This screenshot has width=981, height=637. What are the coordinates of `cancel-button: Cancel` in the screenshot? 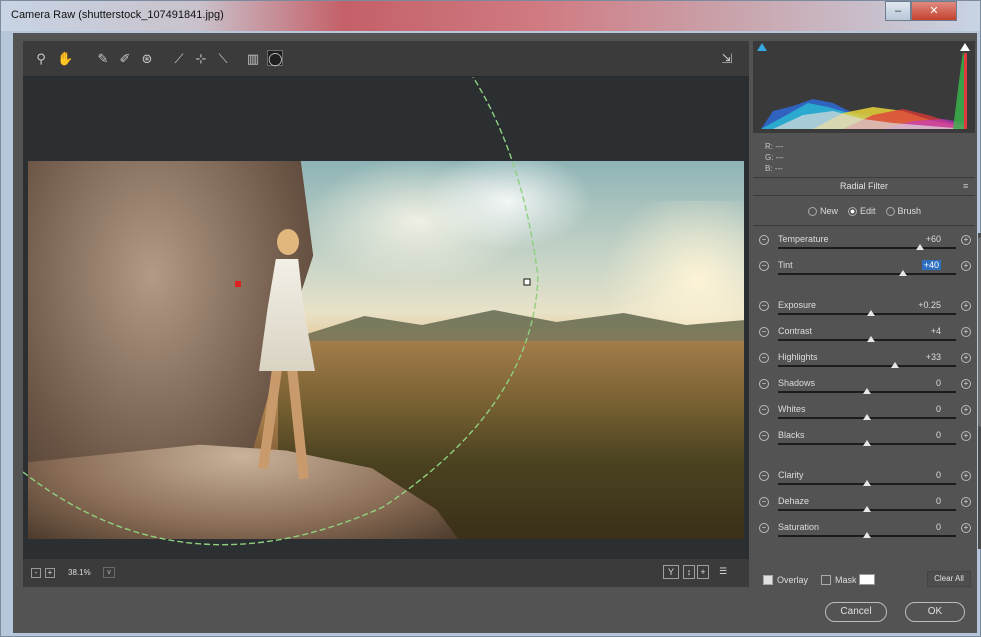 It's located at (856, 612).